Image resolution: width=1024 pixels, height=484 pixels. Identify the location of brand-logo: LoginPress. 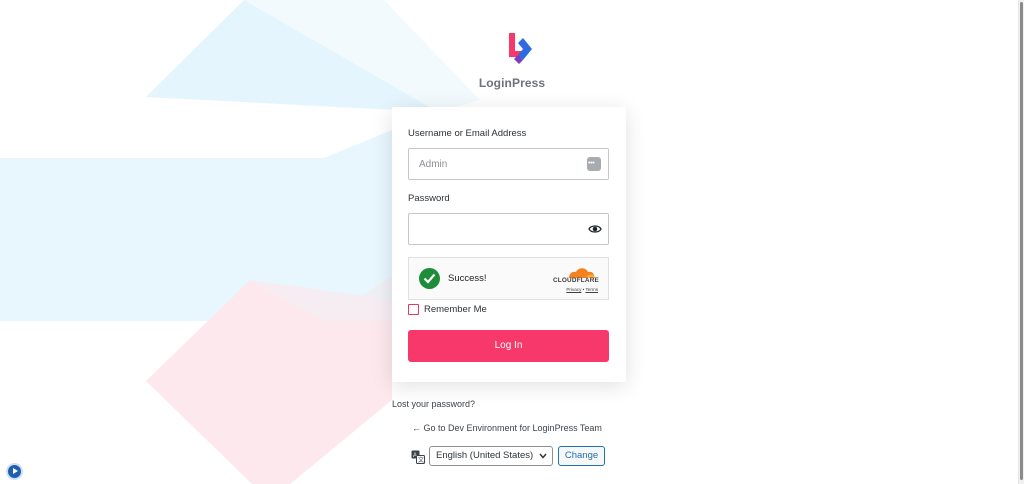
(512, 60).